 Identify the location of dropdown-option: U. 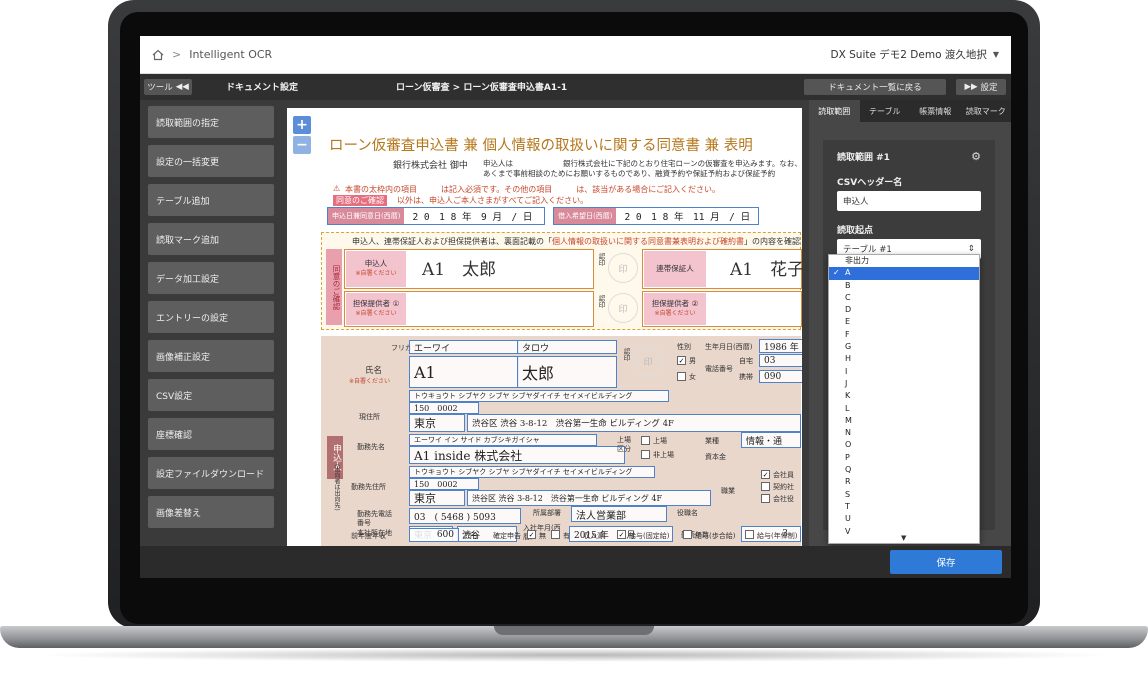
(904, 519).